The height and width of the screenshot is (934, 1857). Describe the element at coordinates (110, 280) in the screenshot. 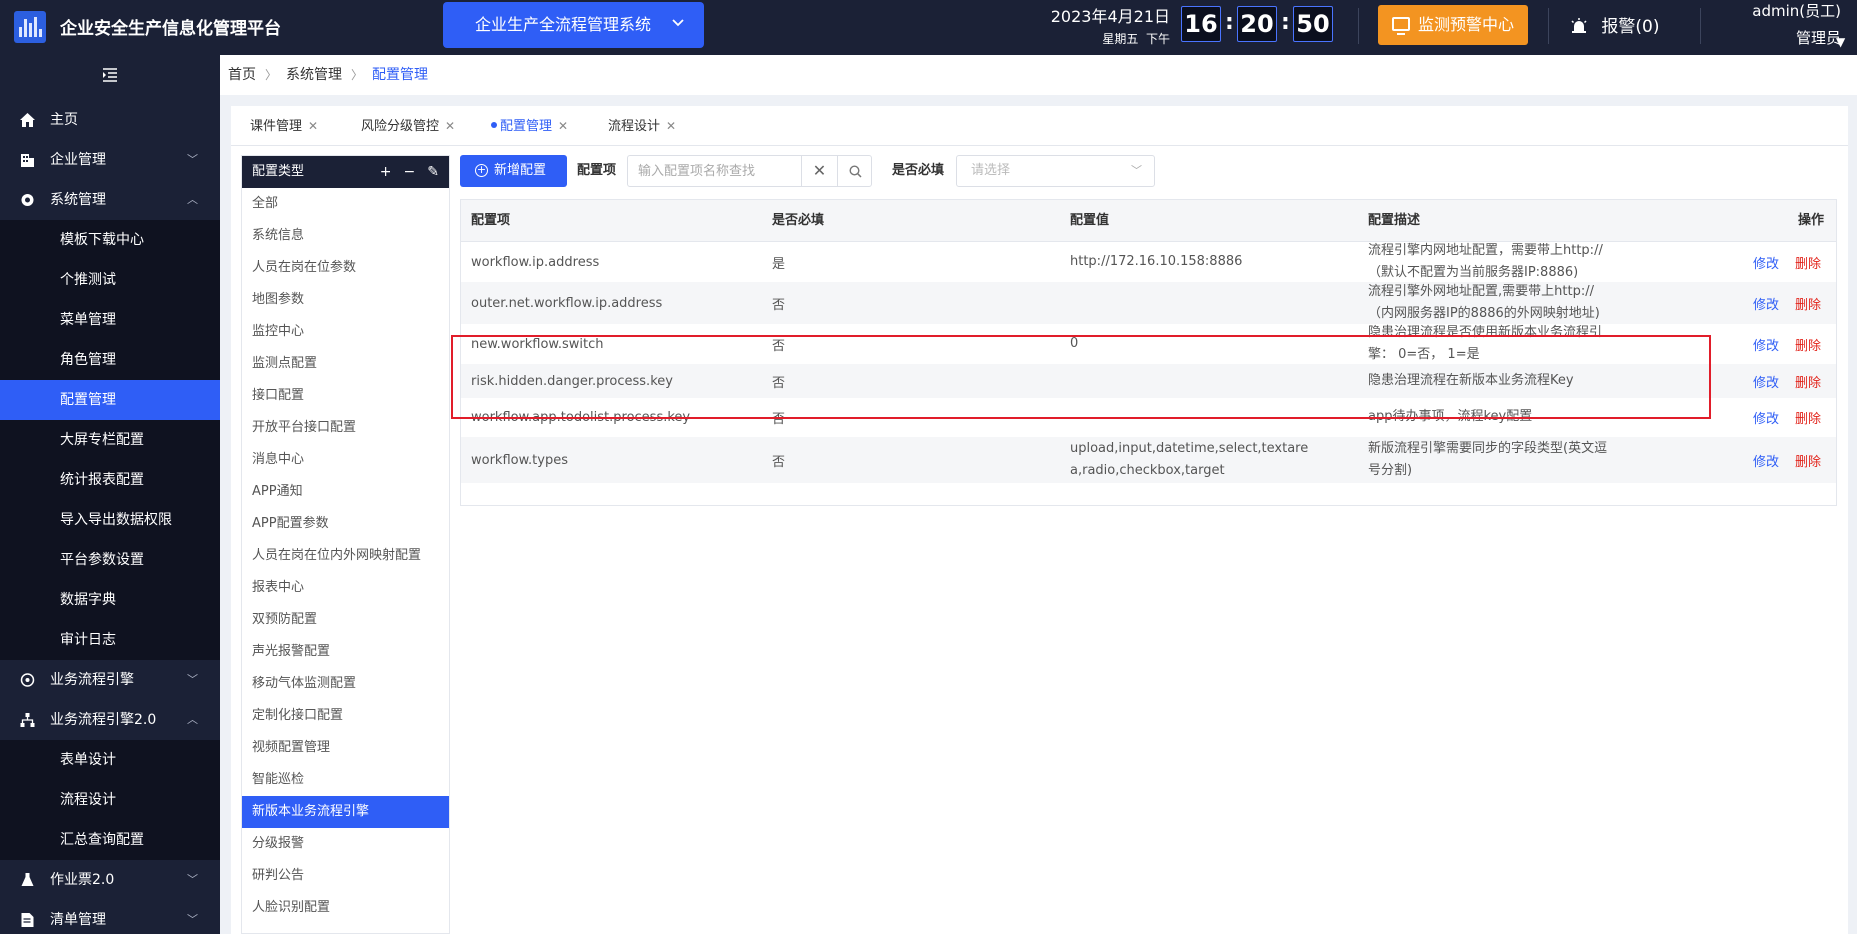

I see `sidebar-item-push-test: 个推测试` at that location.